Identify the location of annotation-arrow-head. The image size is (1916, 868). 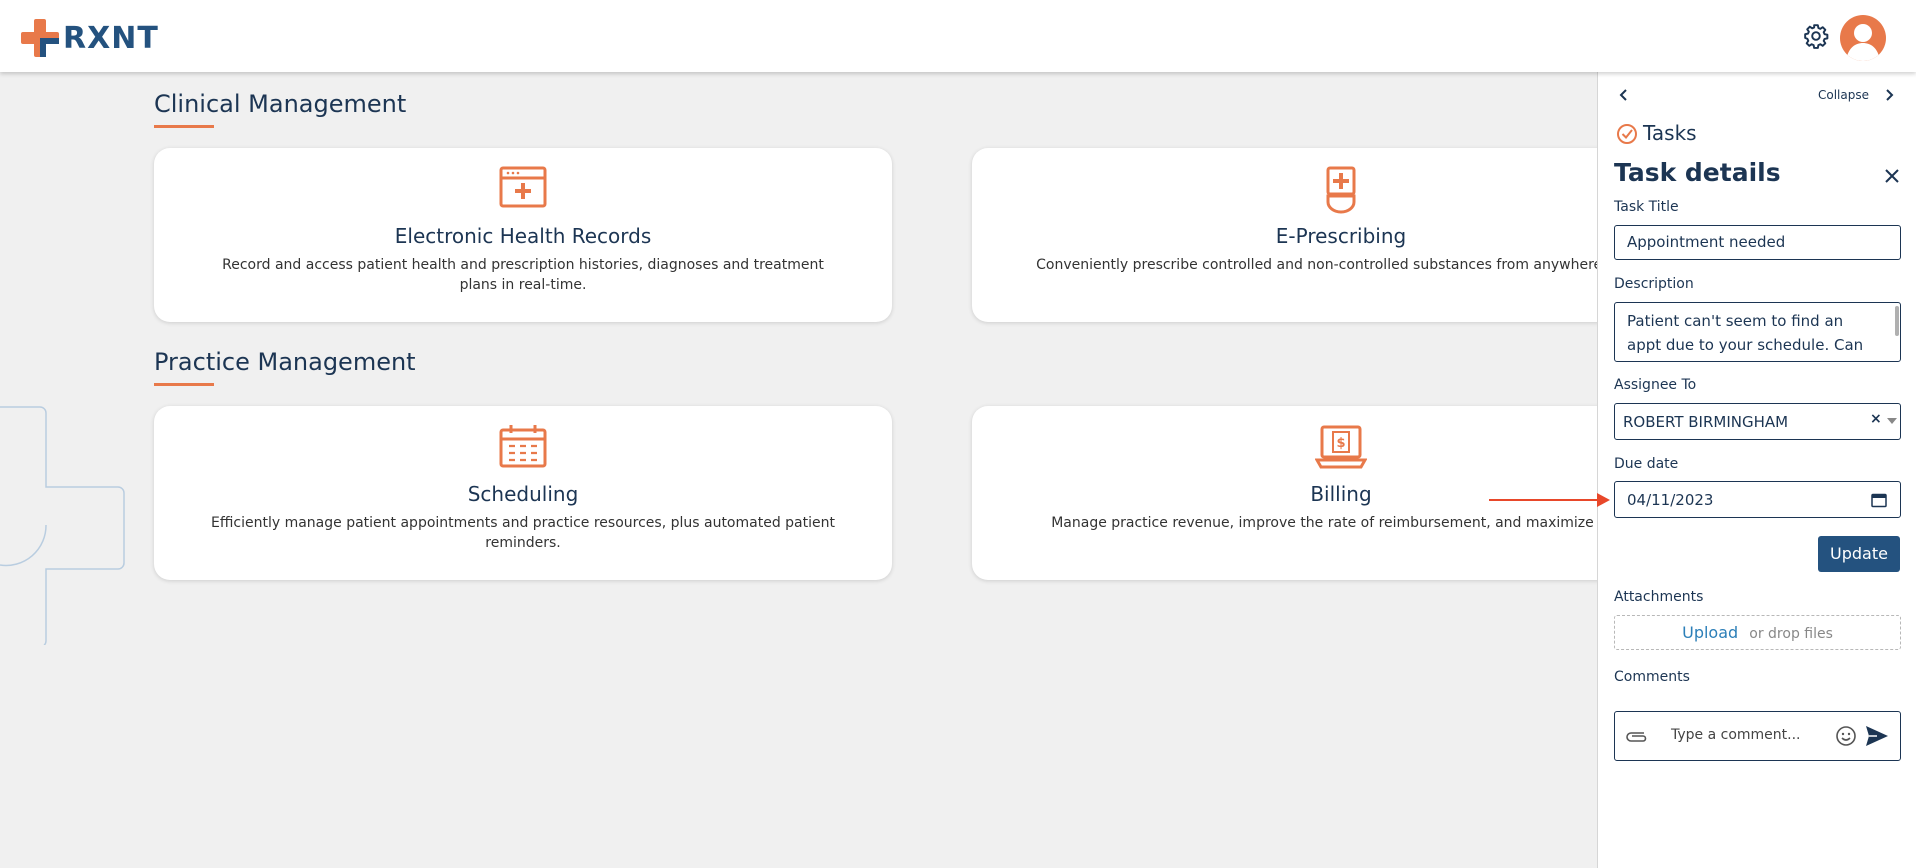
(1603, 500).